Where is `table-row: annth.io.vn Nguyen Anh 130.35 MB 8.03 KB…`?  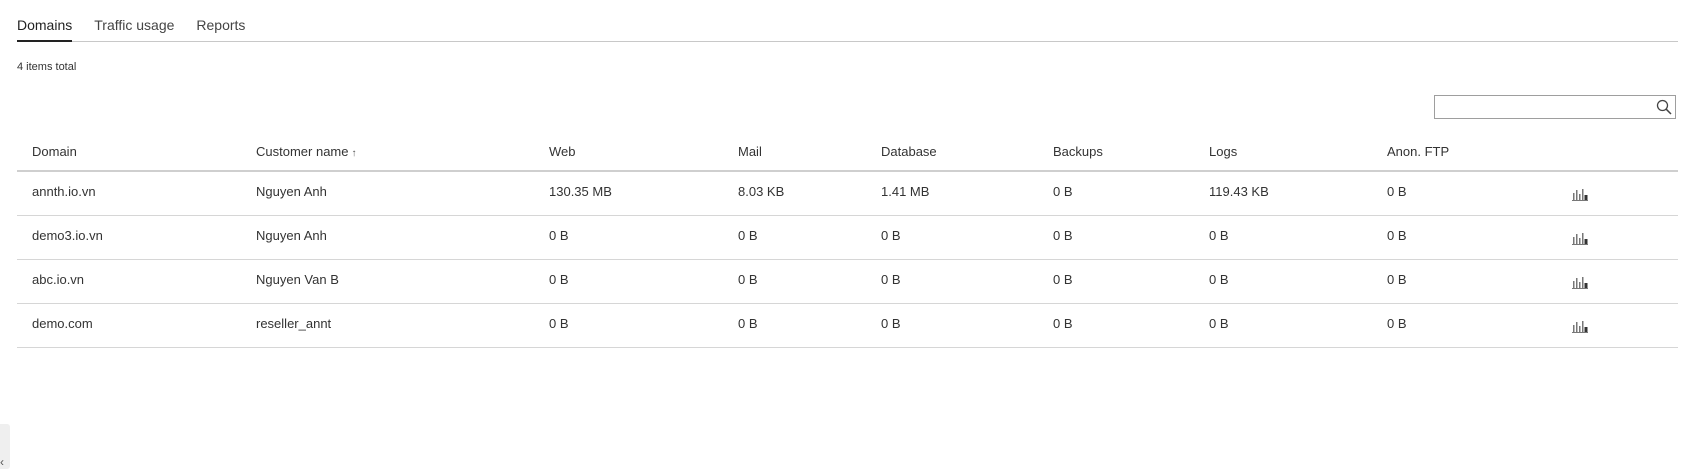
table-row: annth.io.vn Nguyen Anh 130.35 MB 8.03 KB… is located at coordinates (847, 194).